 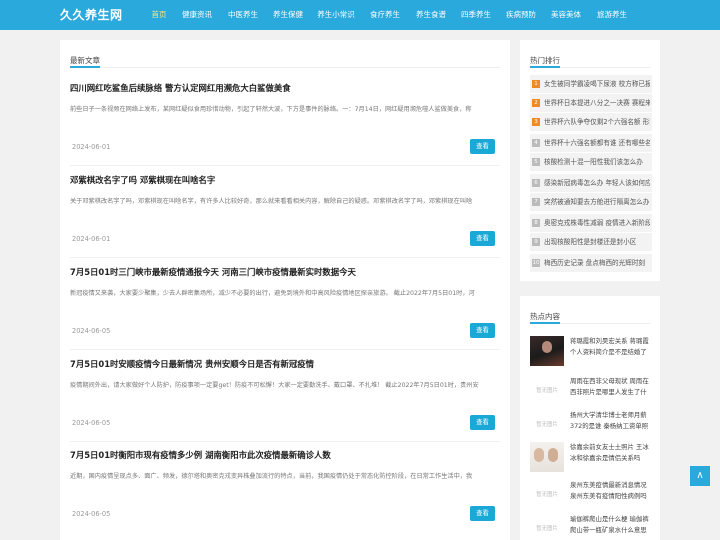 I want to click on section-title: 最新文章, so click(x=85, y=60).